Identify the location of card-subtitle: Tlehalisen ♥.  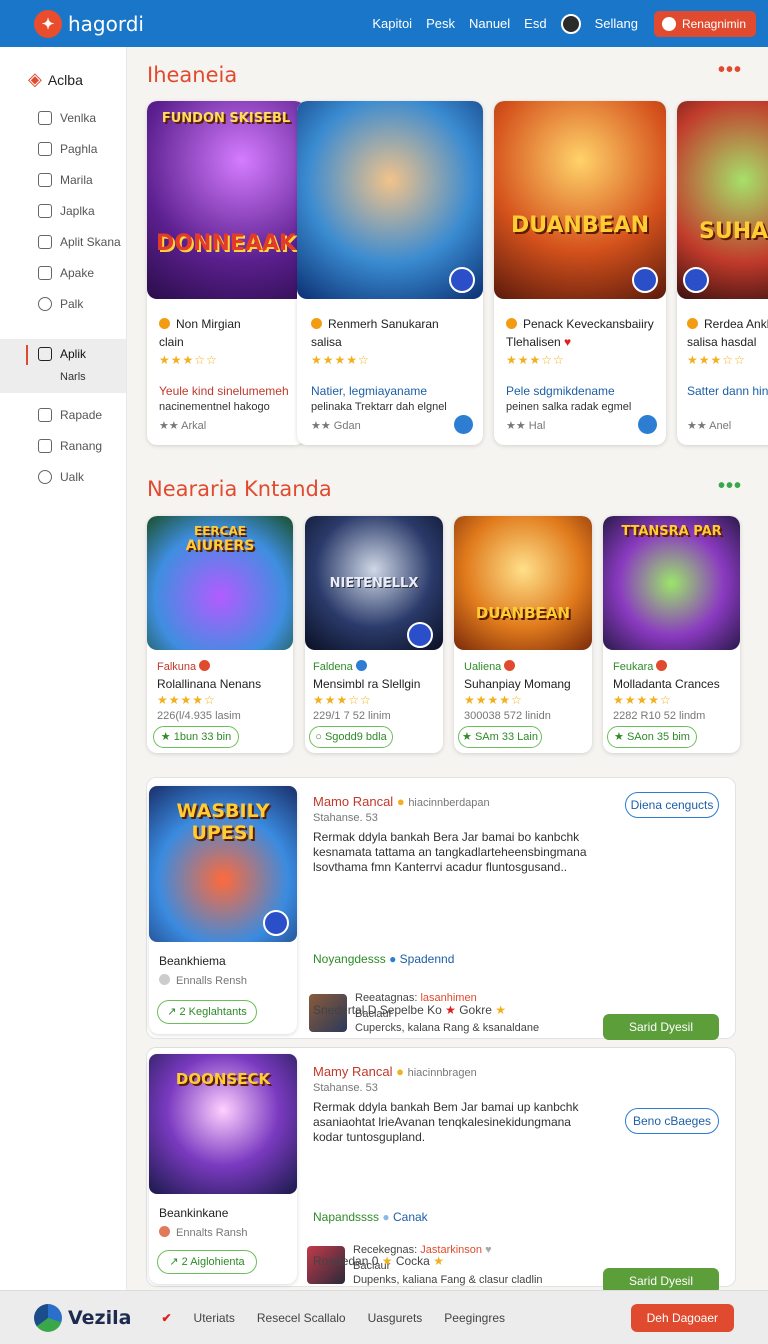
(538, 342).